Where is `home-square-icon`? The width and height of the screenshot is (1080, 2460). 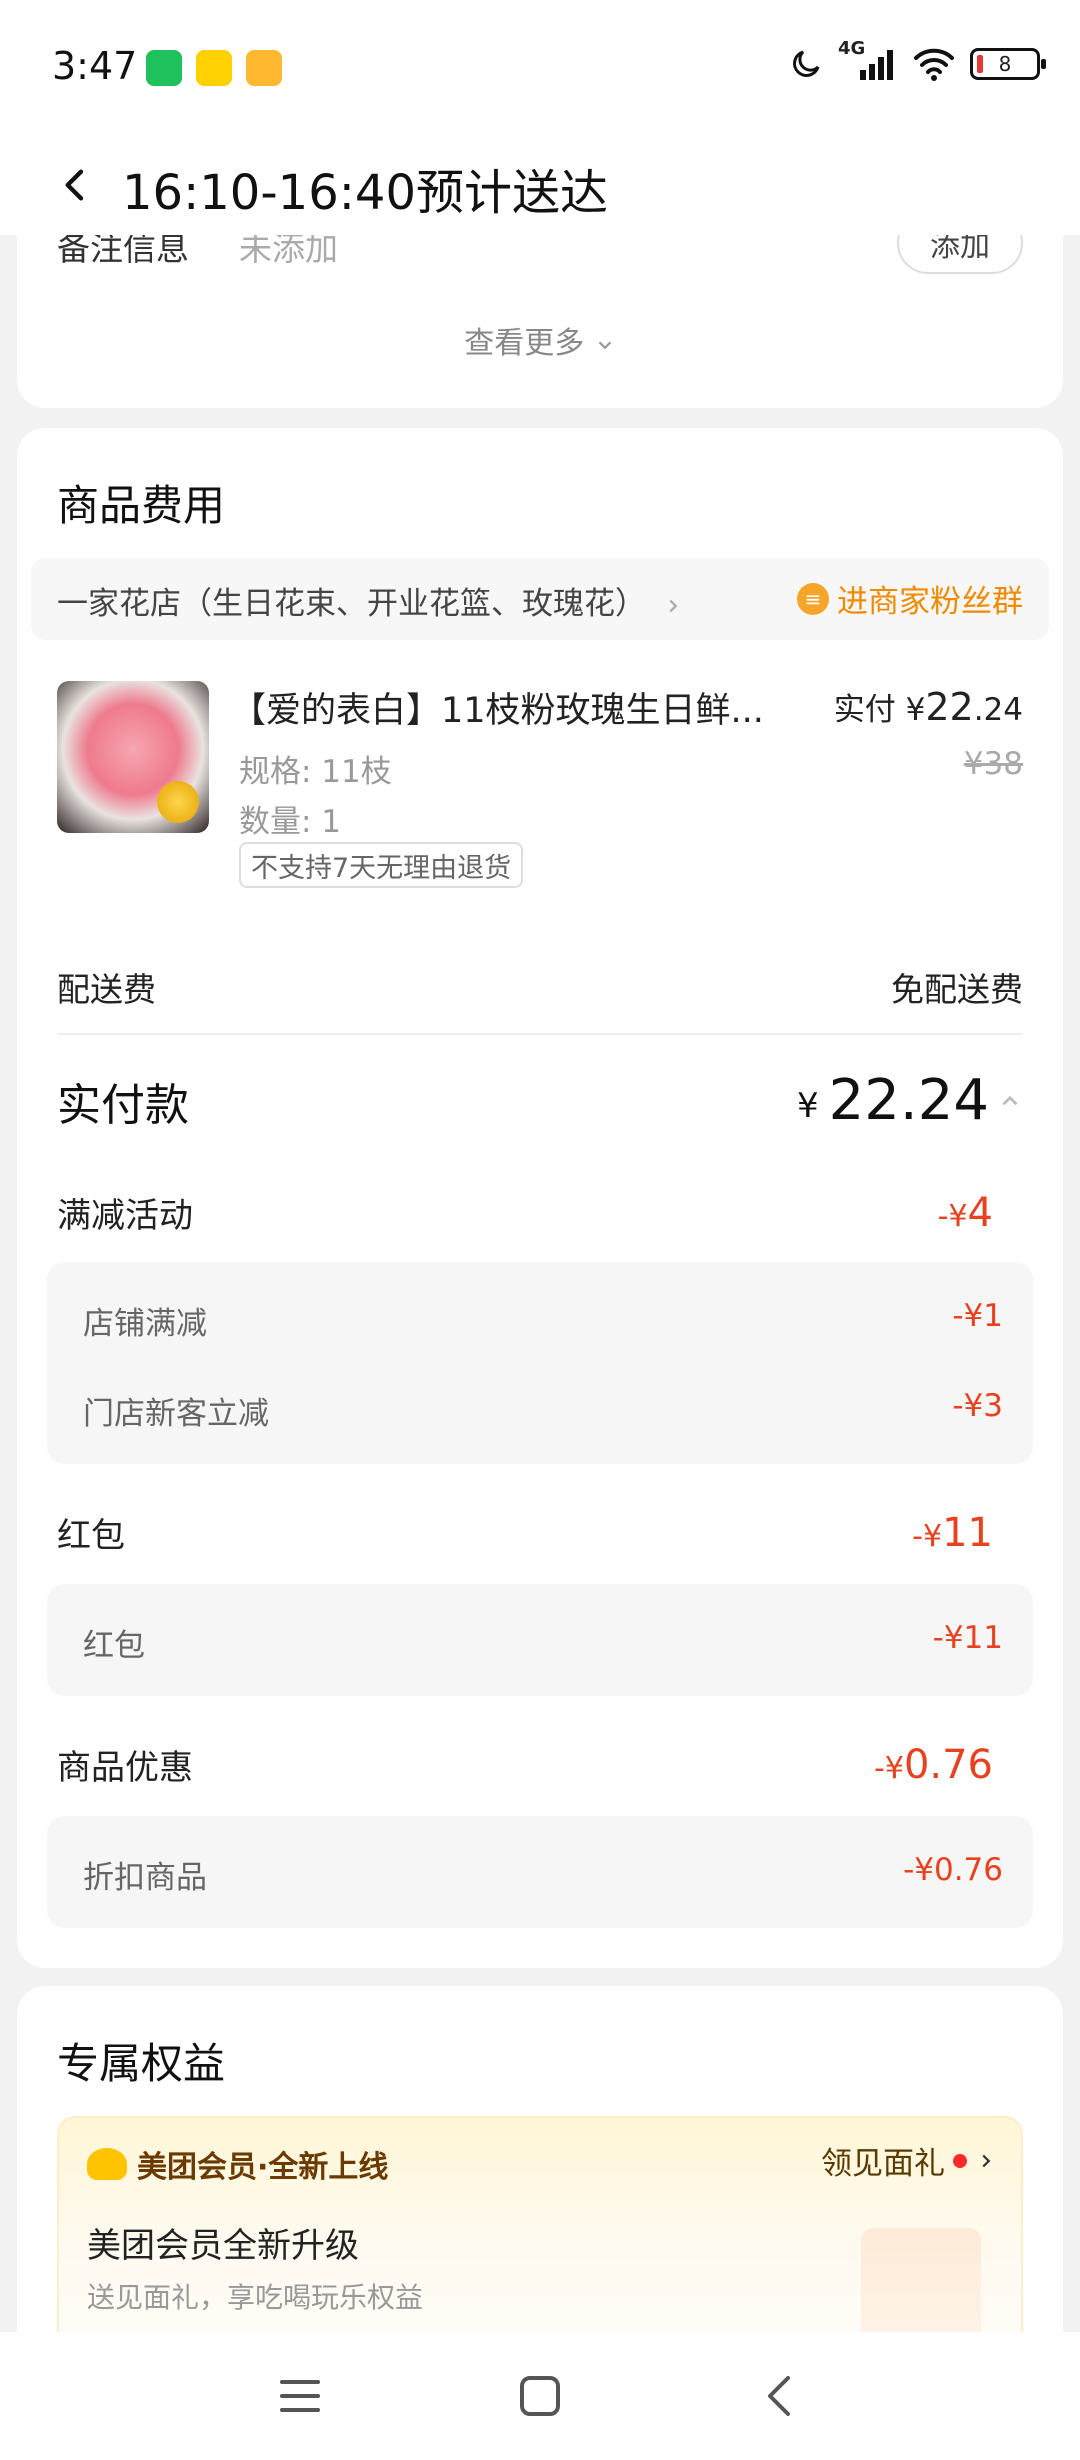
home-square-icon is located at coordinates (540, 2396).